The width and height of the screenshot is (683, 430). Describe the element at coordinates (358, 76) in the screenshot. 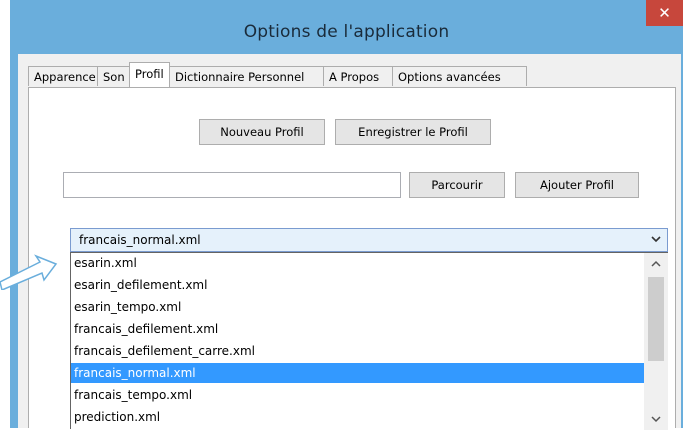

I see `tab-a-propos: A Propos` at that location.